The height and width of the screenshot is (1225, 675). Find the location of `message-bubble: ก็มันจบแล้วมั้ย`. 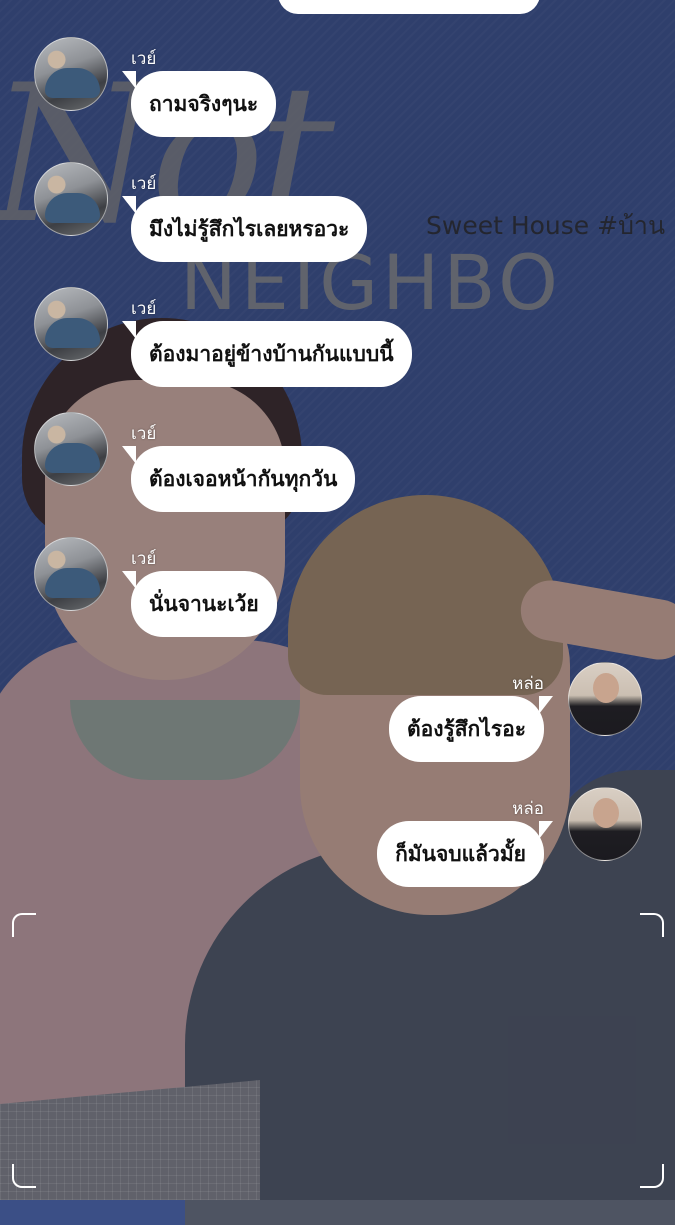

message-bubble: ก็มันจบแล้วมั้ย is located at coordinates (465, 854).